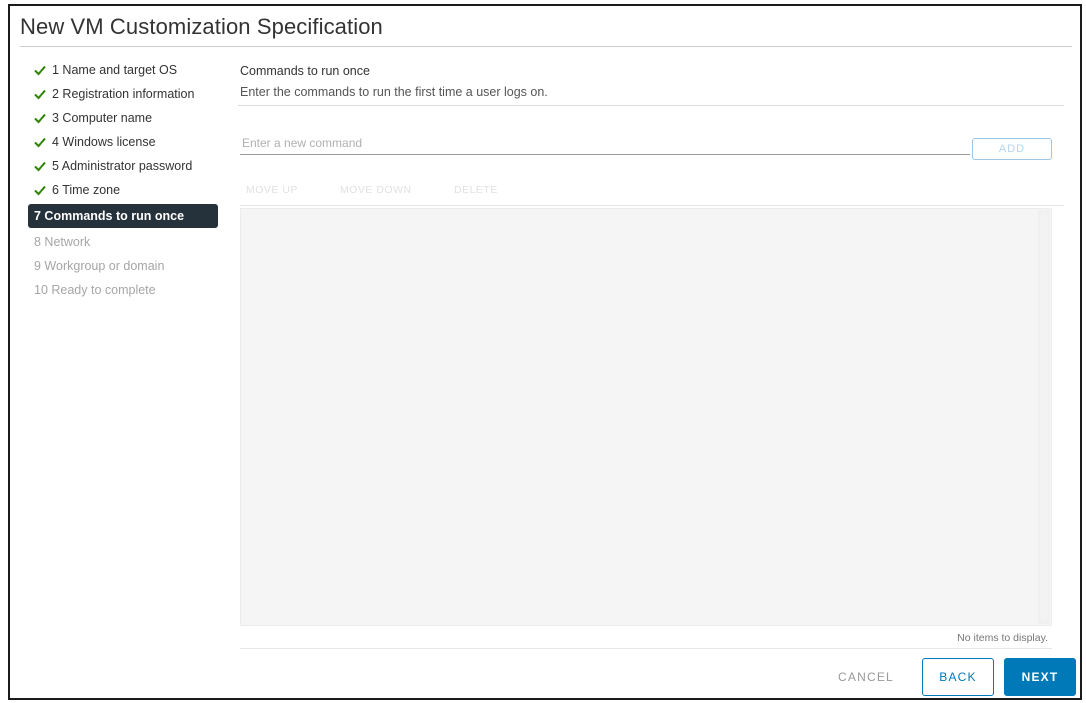 This screenshot has height=703, width=1086. I want to click on step-windows-license: 4 Windows license, so click(128, 142).